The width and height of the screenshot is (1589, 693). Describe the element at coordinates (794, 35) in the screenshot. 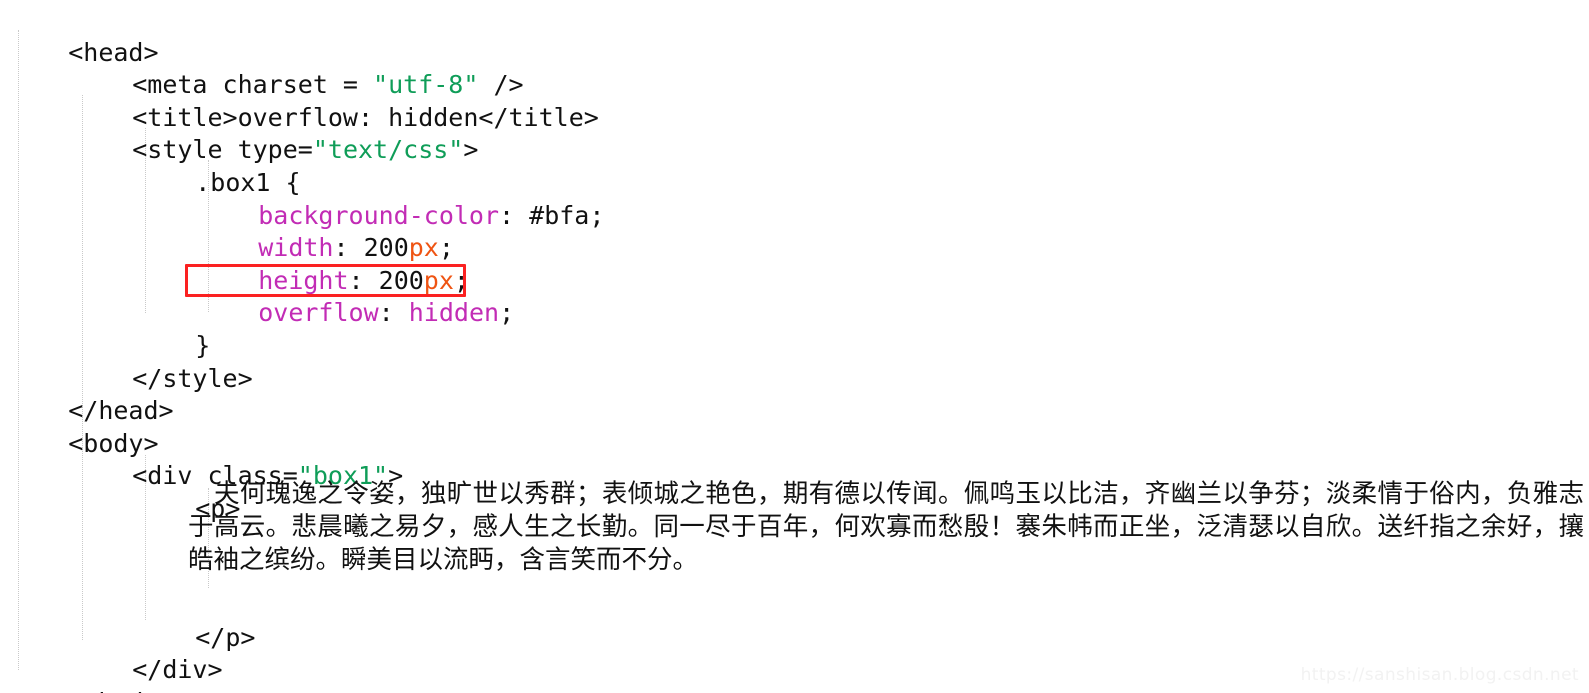

I see `code-line-head-open: <head>` at that location.